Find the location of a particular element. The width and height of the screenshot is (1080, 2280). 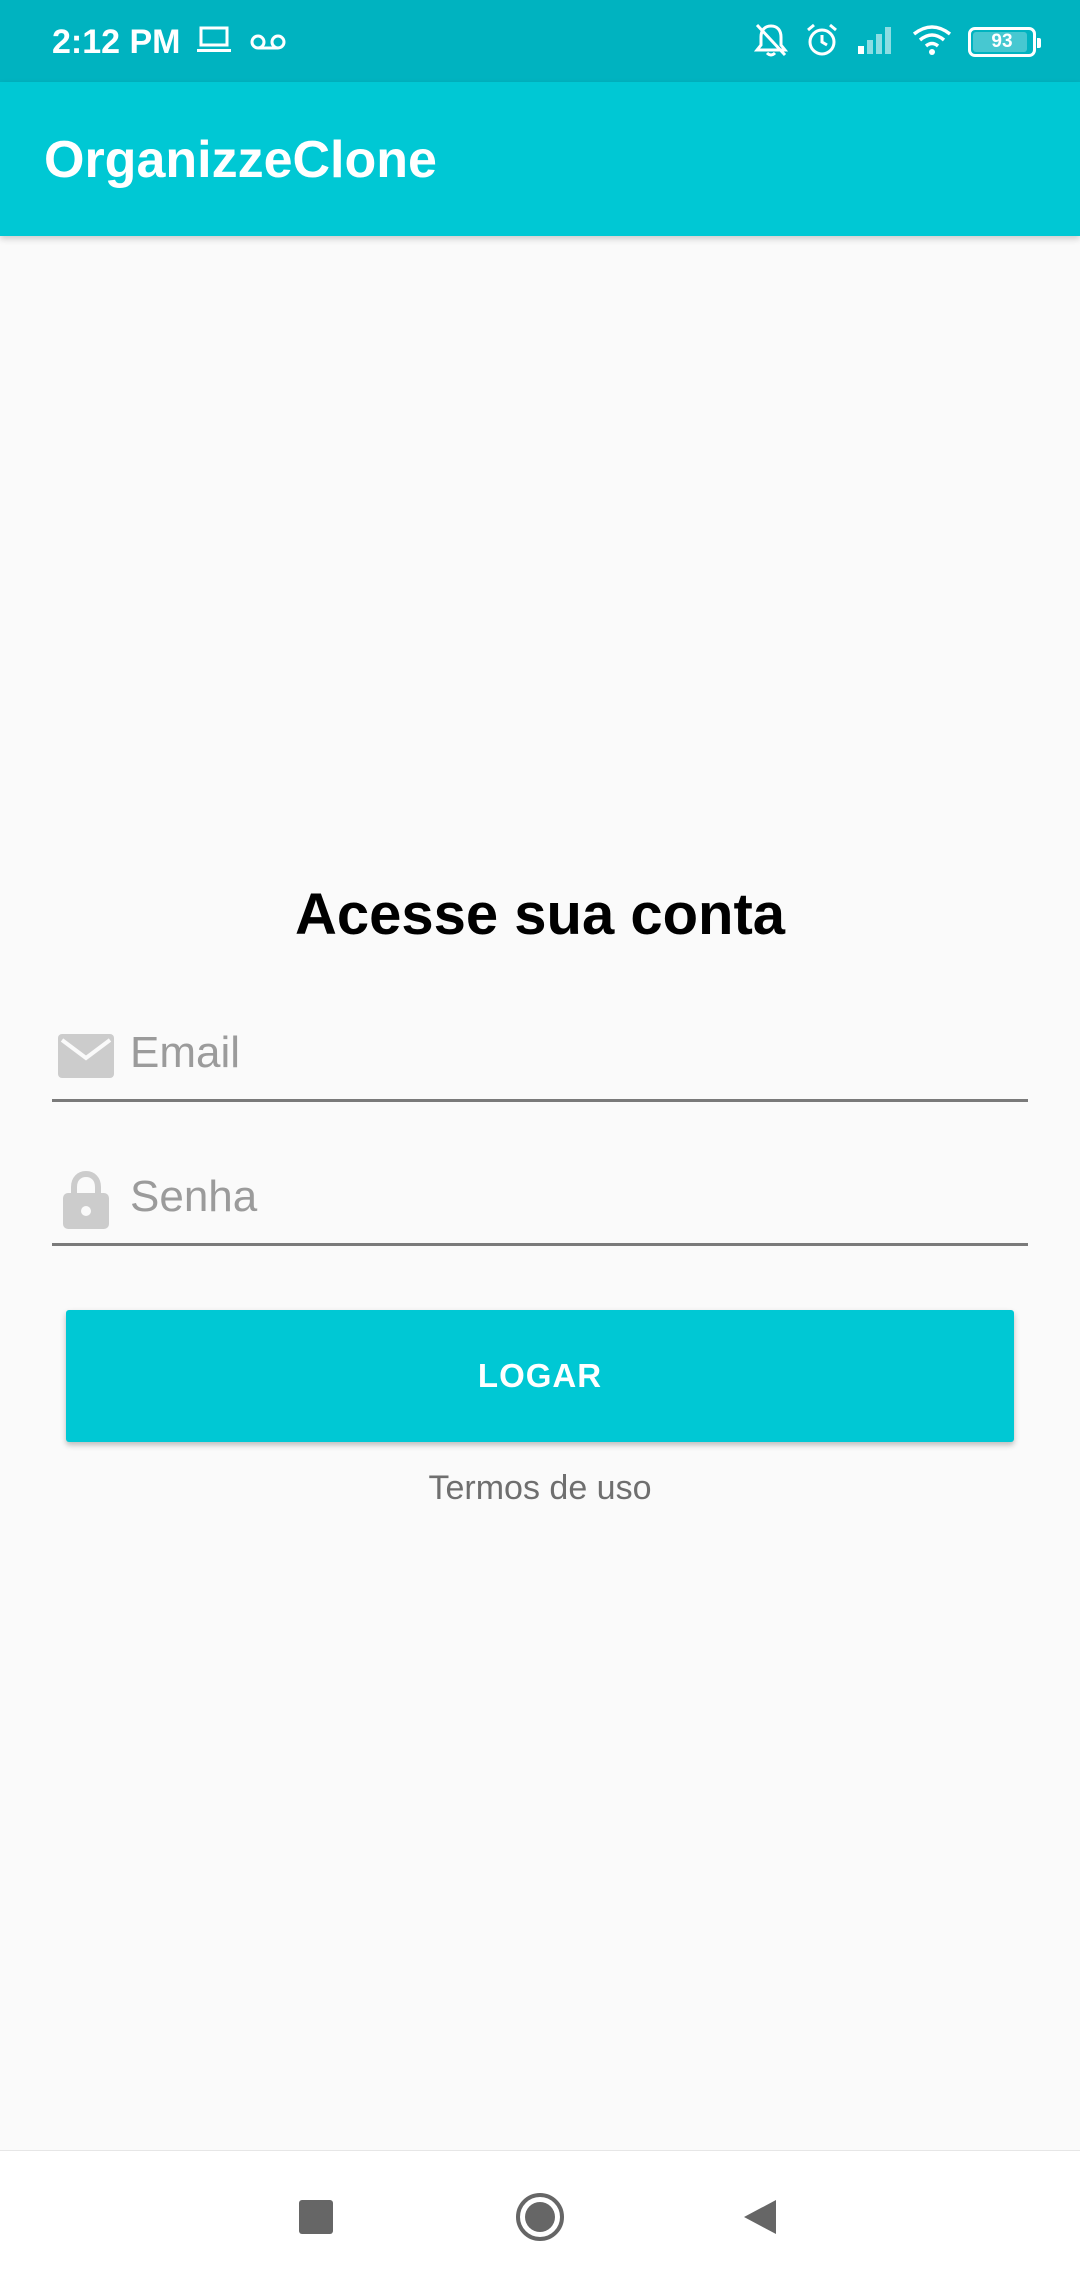

signal-icon is located at coordinates (876, 42).